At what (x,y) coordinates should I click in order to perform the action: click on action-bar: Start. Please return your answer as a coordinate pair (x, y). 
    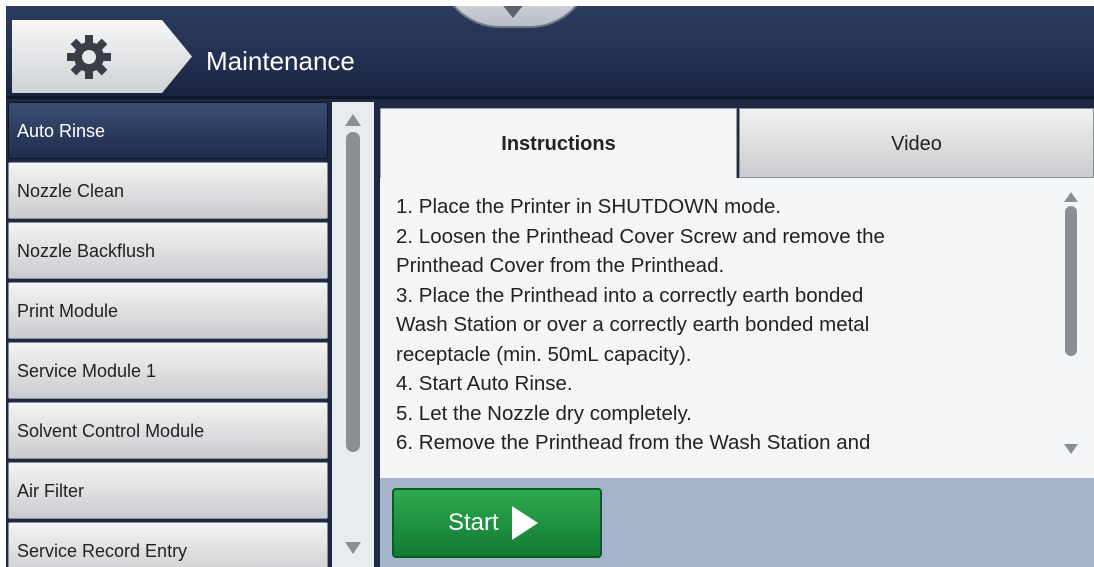
    Looking at the image, I should click on (737, 522).